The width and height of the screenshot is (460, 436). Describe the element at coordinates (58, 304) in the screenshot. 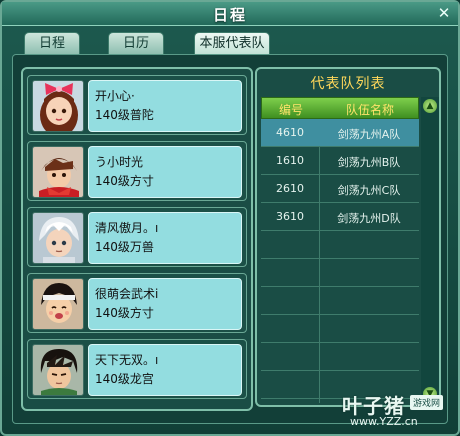

I see `headband-boy-avatar-icon` at that location.